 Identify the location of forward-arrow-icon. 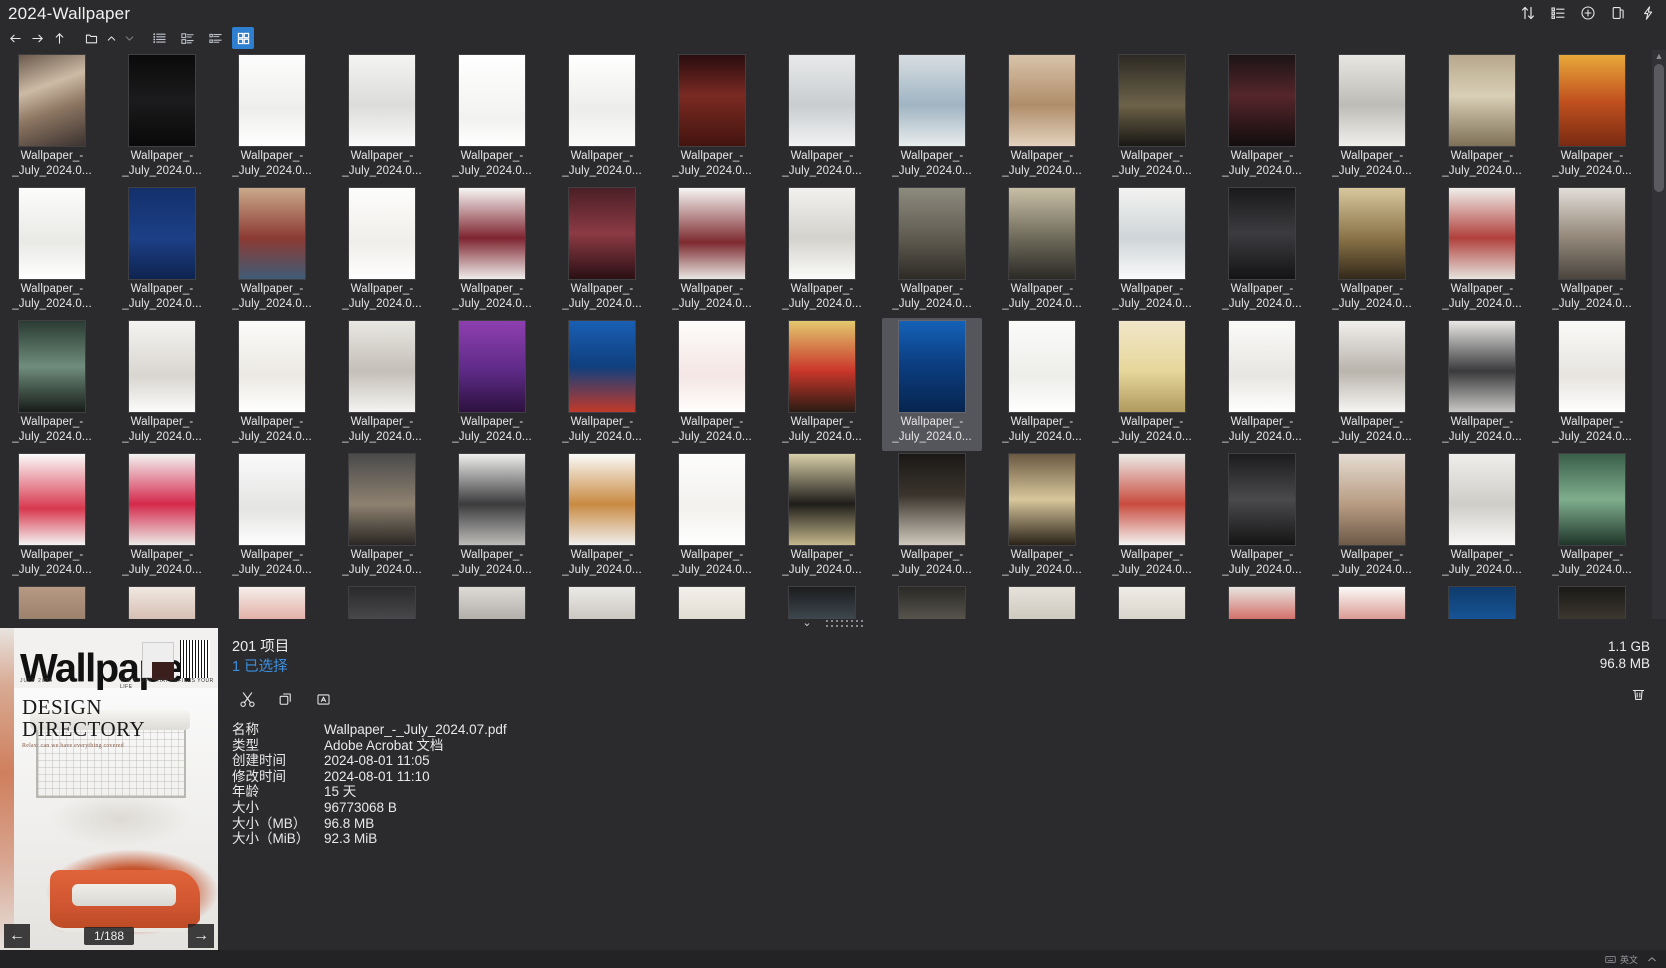
(37, 38).